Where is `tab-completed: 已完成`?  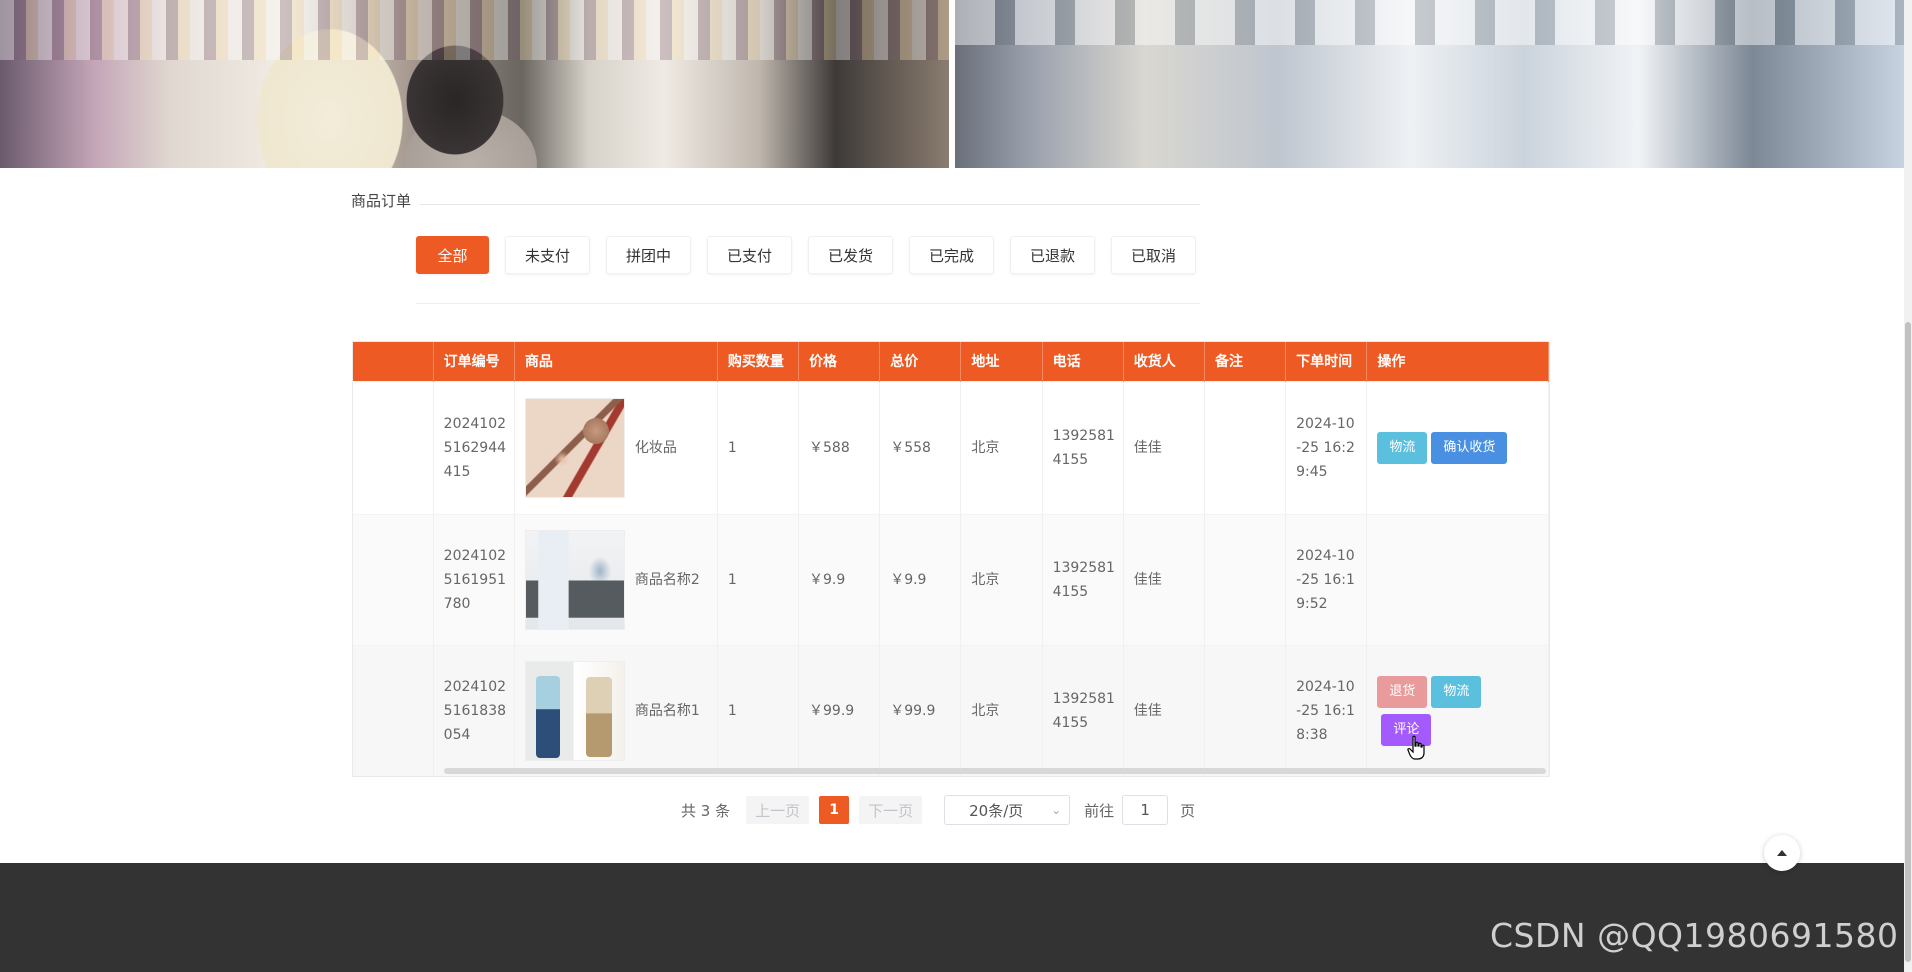 tab-completed: 已完成 is located at coordinates (951, 255).